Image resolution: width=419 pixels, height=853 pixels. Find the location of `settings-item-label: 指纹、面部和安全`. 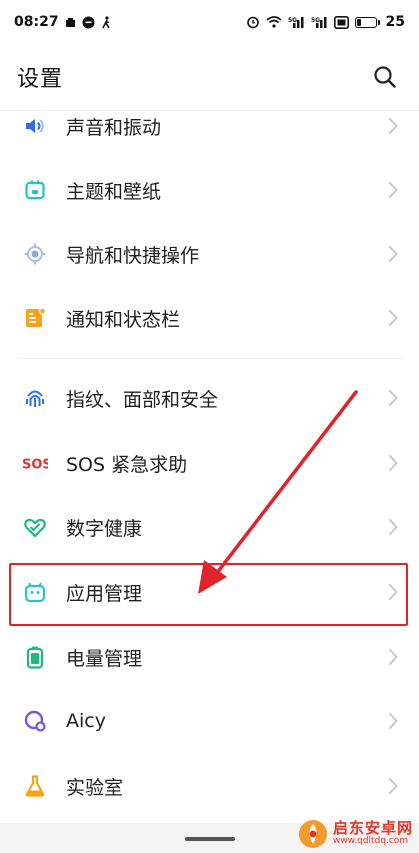

settings-item-label: 指纹、面部和安全 is located at coordinates (142, 399).